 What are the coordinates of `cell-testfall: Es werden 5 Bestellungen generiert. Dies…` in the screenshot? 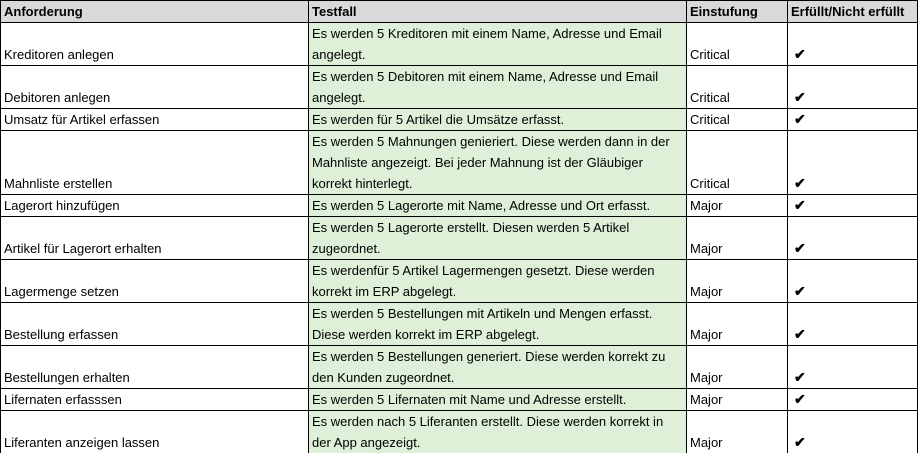 It's located at (497, 367).